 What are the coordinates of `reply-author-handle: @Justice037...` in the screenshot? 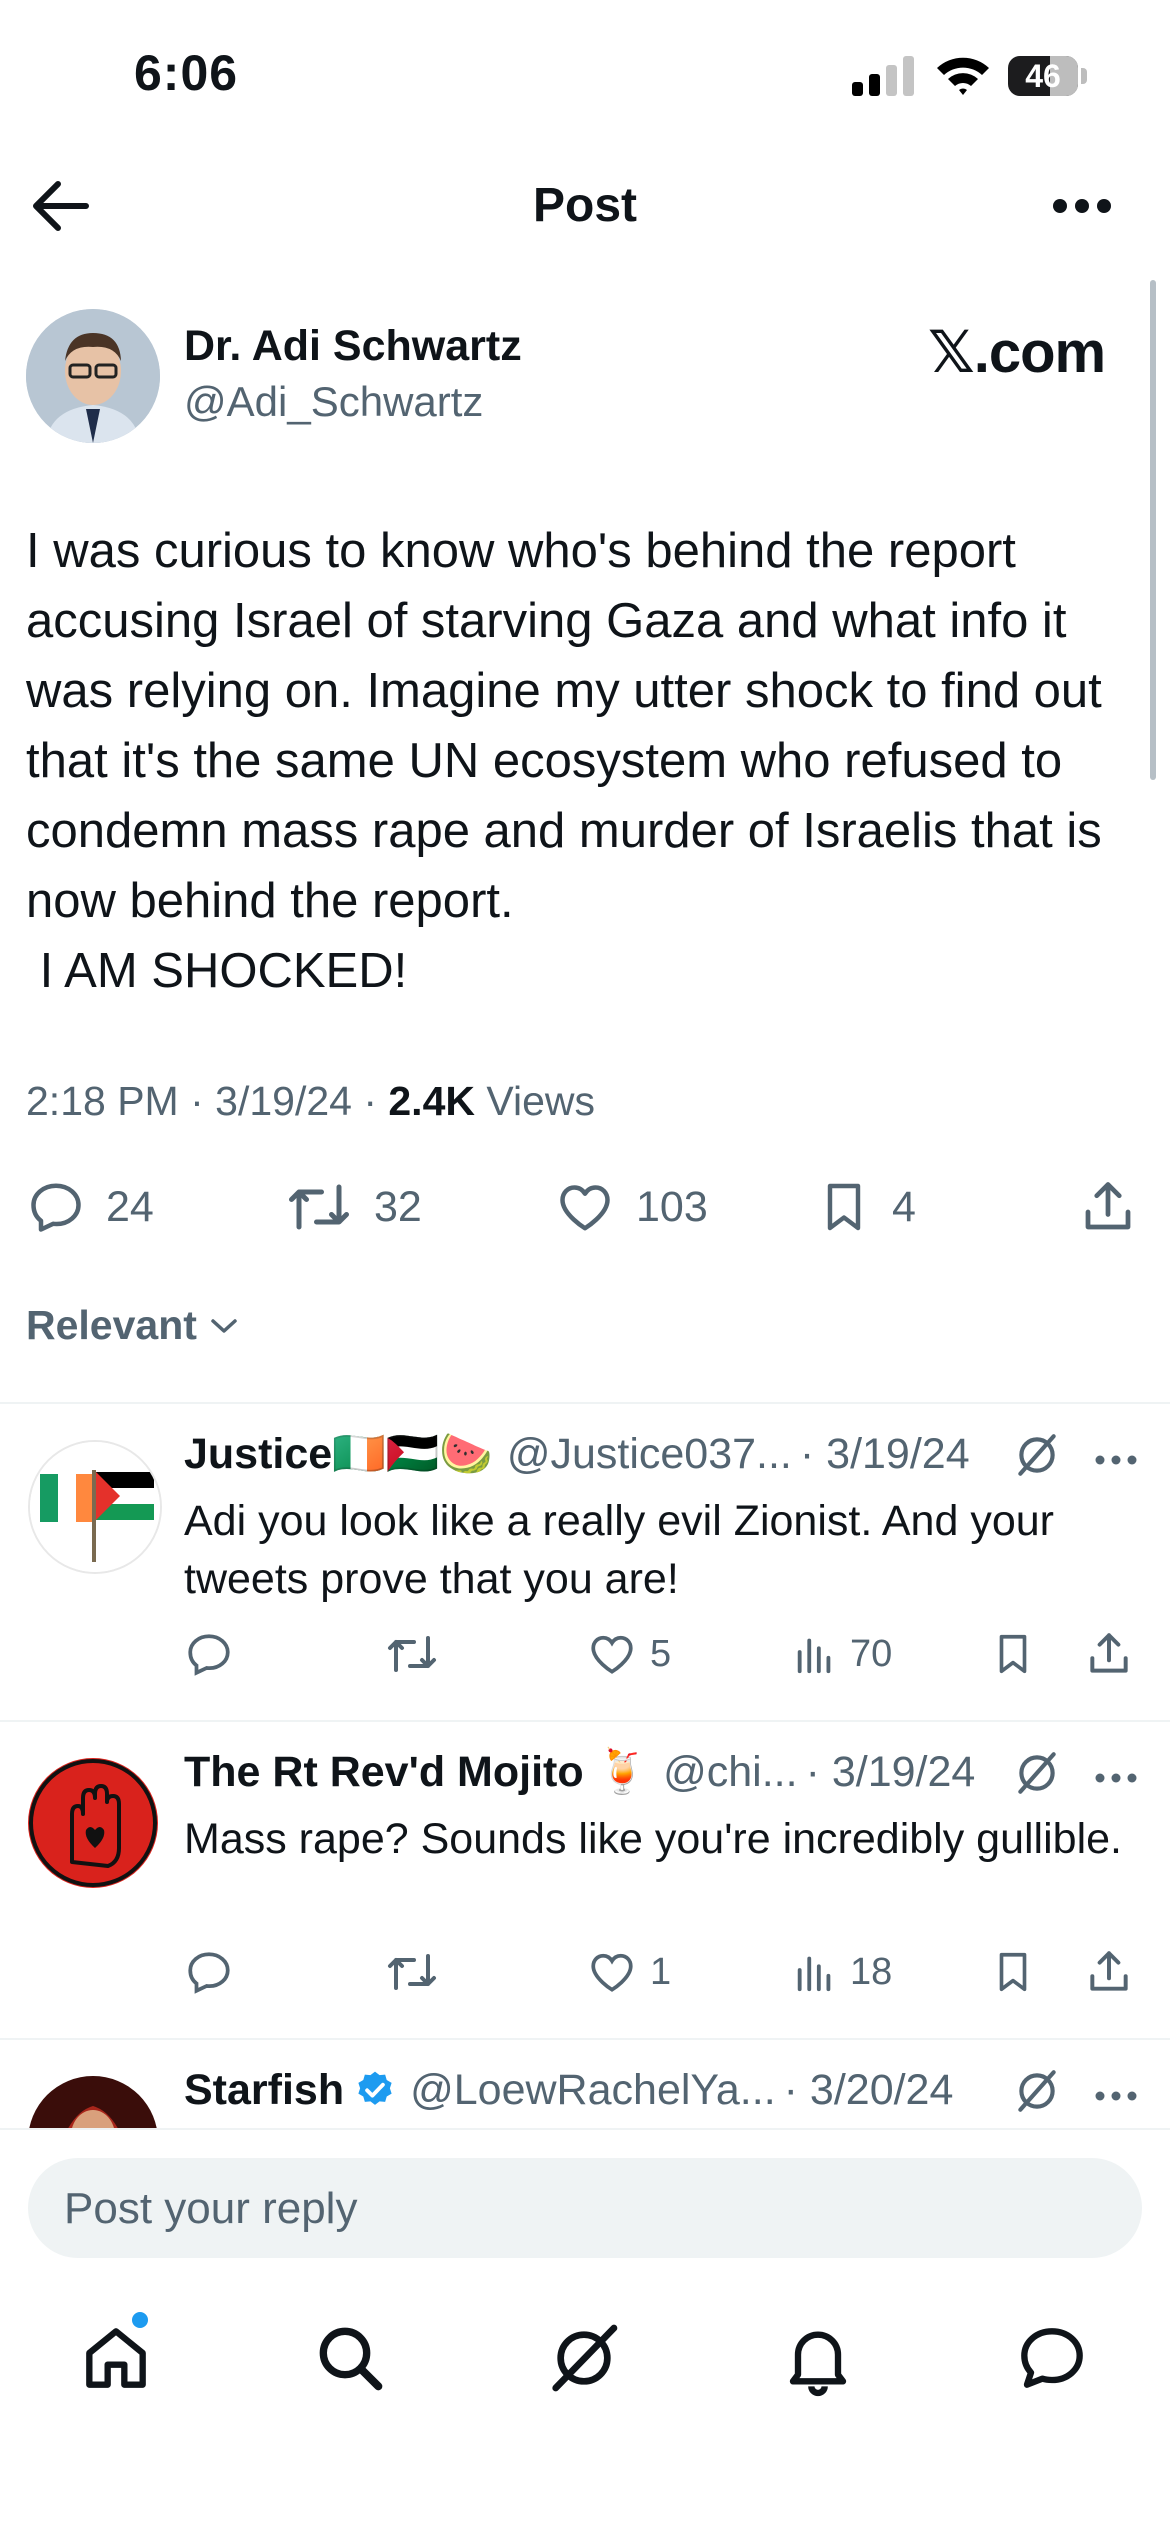 It's located at (649, 1454).